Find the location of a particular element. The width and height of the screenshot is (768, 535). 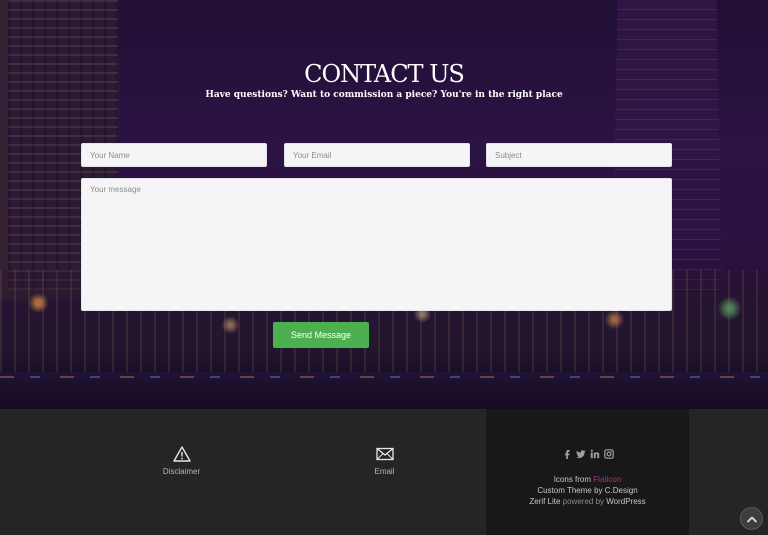

footer-disclaimer: Disclaimer is located at coordinates (181, 472).